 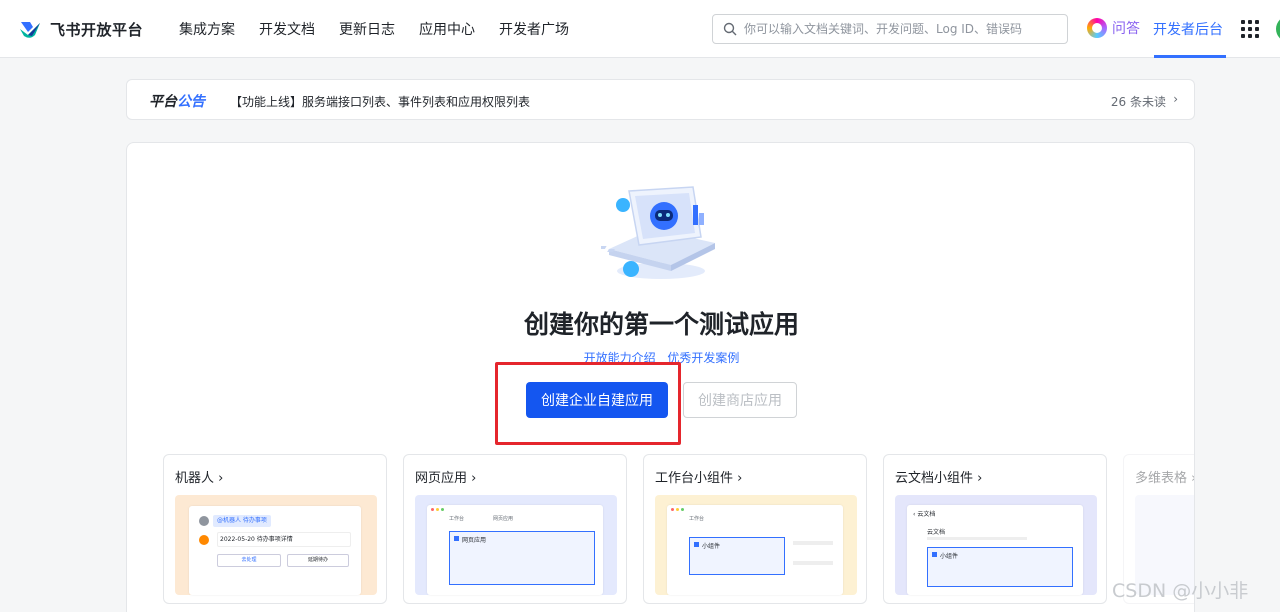 What do you see at coordinates (199, 478) in the screenshot?
I see `template-title: 机器人 ›` at bounding box center [199, 478].